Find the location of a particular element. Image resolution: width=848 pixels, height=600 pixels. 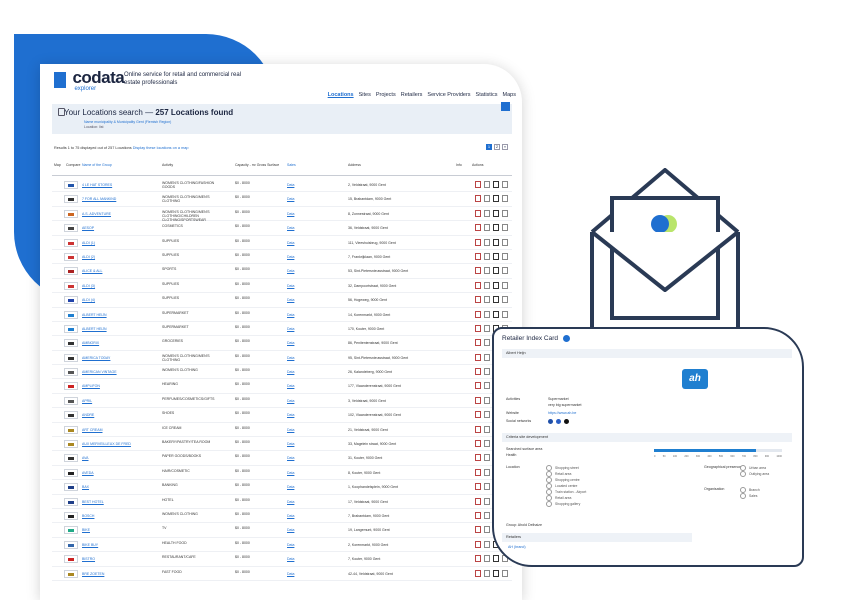

retailer-name-link: BIKE BUY is located at coordinates (90, 545).